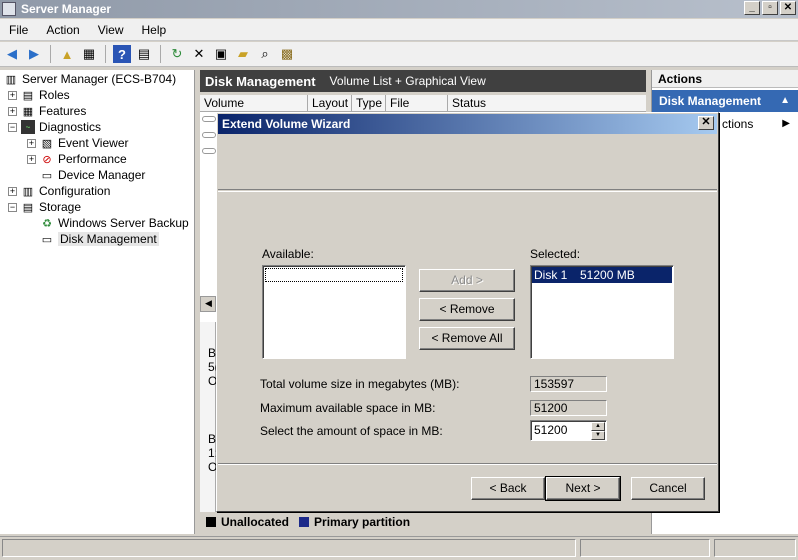  Describe the element at coordinates (550, 430) in the screenshot. I see `amount-value: 51200` at that location.